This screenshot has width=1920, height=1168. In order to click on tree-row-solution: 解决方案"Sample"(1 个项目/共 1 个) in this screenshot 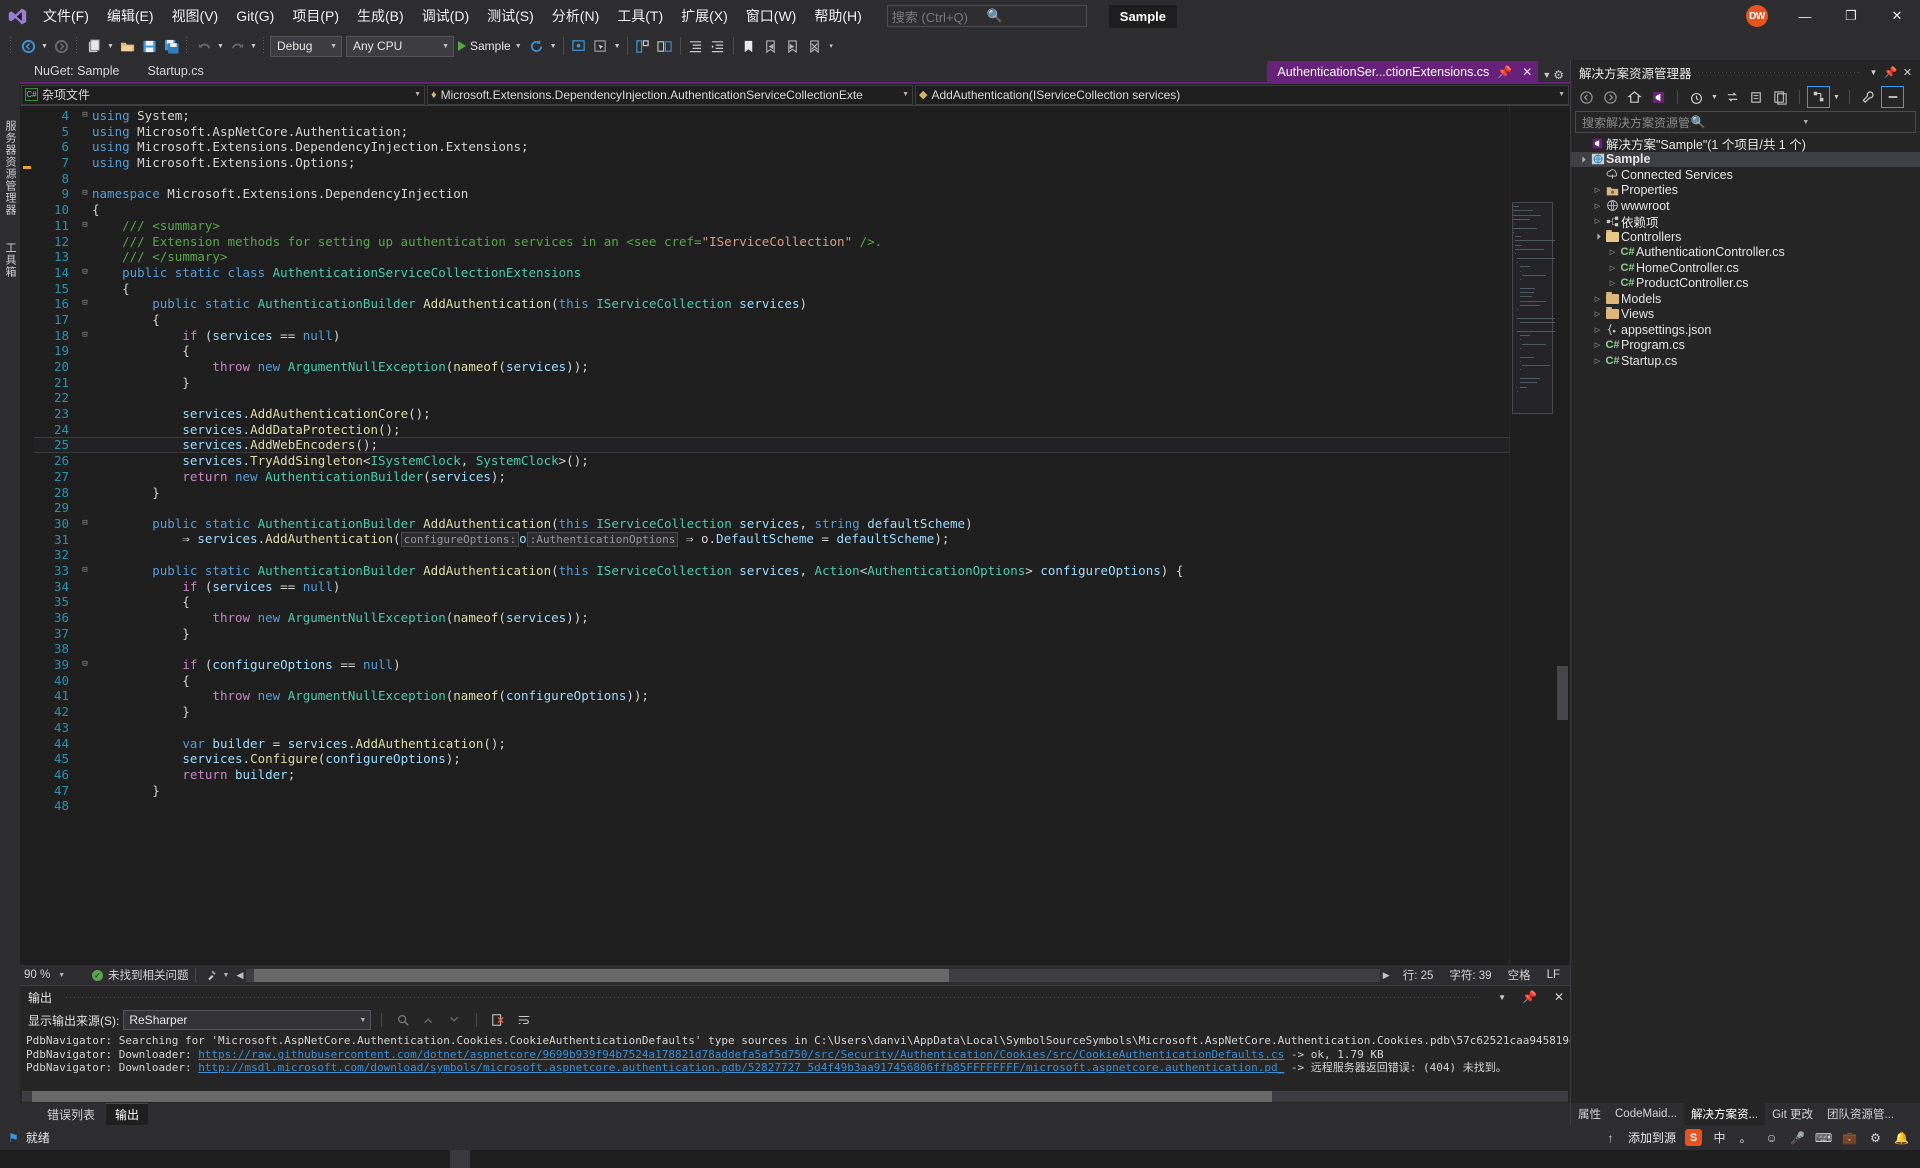, I will do `click(1745, 144)`.